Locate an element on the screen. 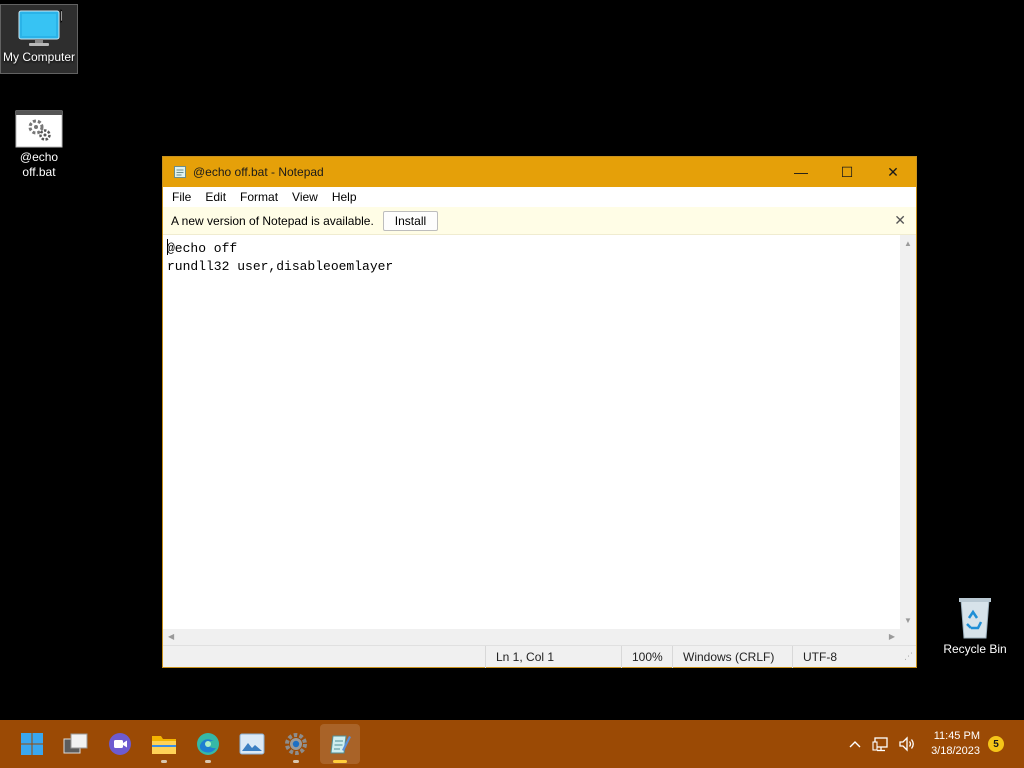 The height and width of the screenshot is (768, 1024). chevron-up-icon is located at coordinates (855, 744).